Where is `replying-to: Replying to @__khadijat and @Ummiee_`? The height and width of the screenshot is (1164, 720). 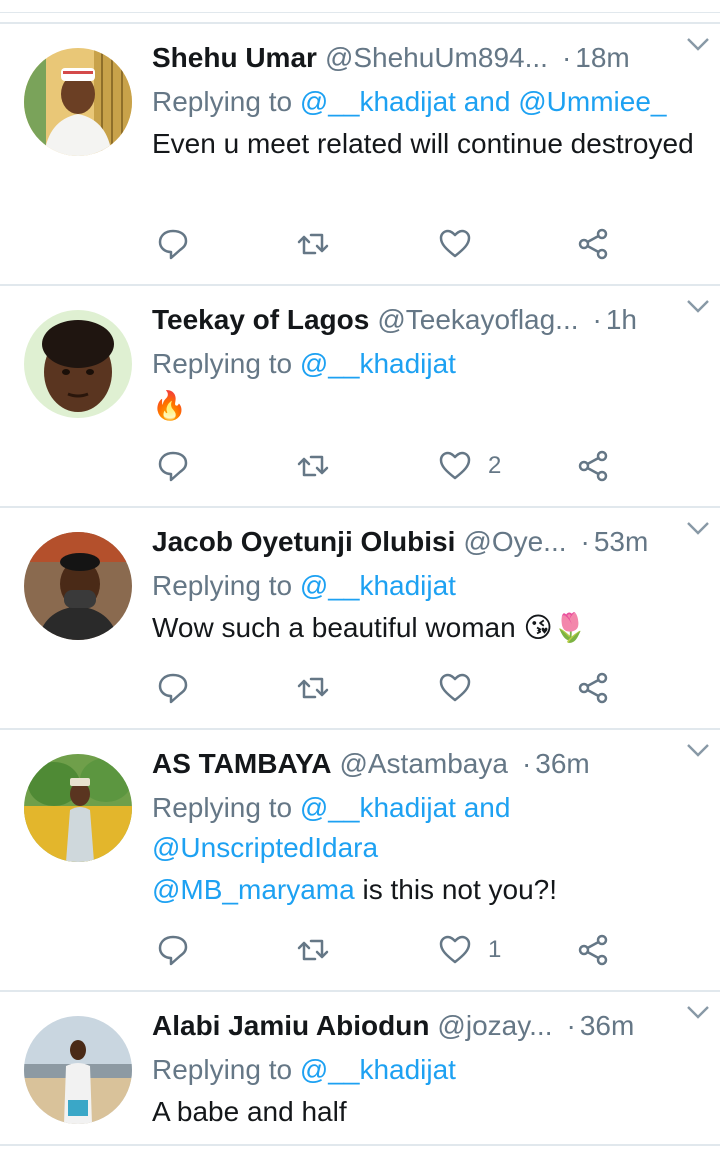 replying-to: Replying to @__khadijat and @Ummiee_ is located at coordinates (426, 102).